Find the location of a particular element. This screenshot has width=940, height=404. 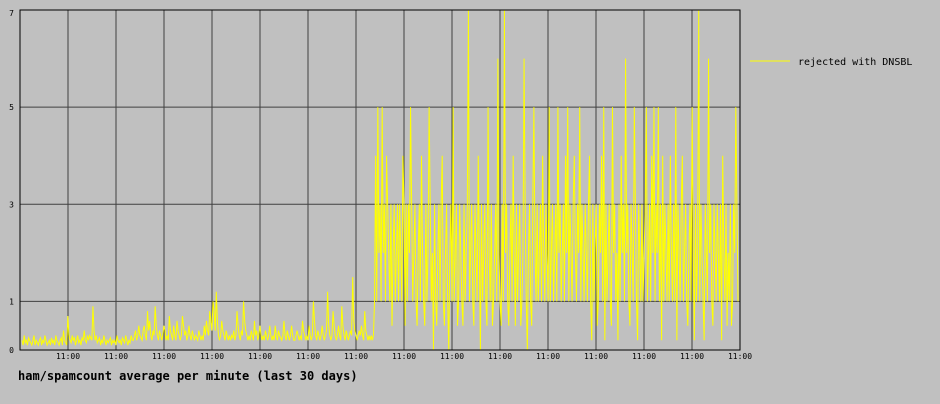

legend-label: rejected with DNSBL is located at coordinates (855, 62).